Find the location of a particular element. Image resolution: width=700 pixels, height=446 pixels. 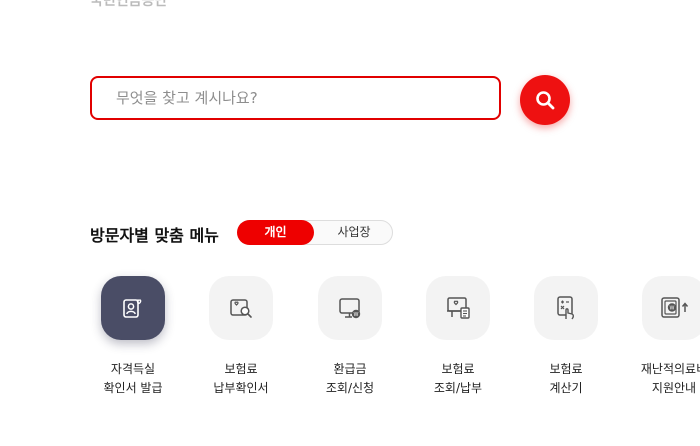

menu-item-payment-confirmation: 보험료 납부확인서 is located at coordinates (241, 337).